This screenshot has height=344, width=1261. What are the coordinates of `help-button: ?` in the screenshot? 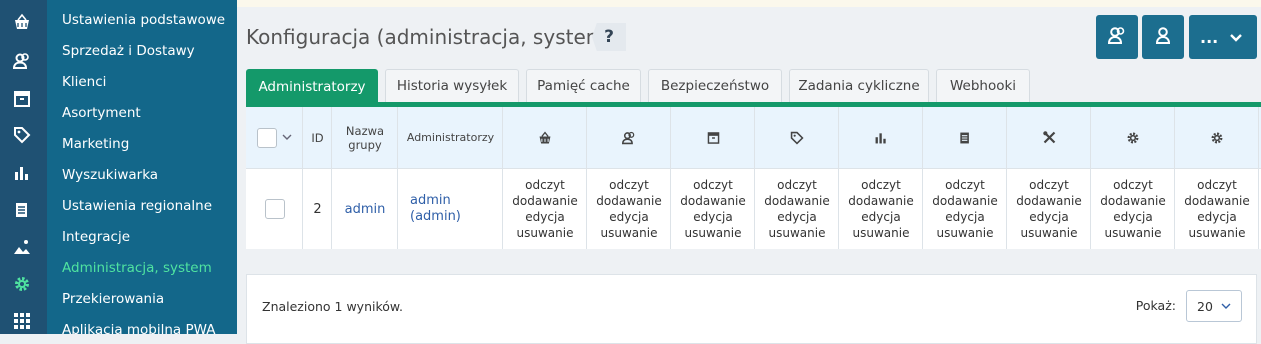 It's located at (609, 37).